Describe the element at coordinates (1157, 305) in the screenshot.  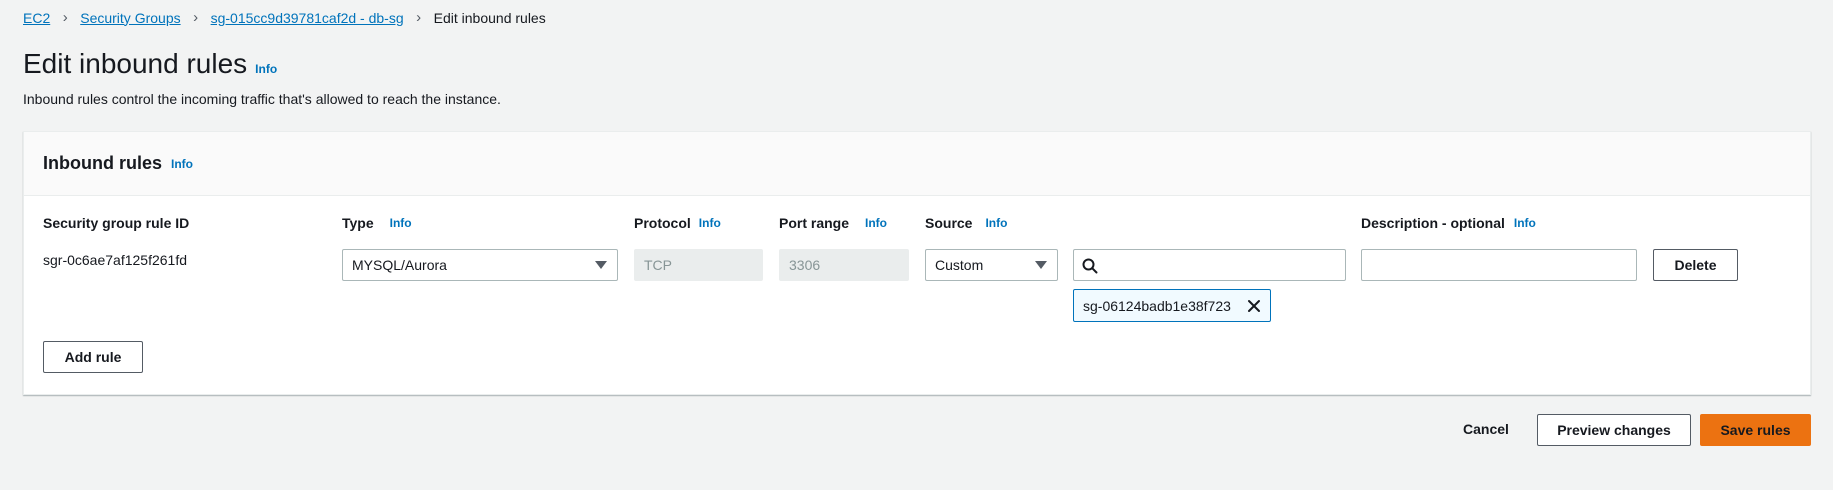
I see `source-token-label: sg-06124badb1e38f723` at that location.